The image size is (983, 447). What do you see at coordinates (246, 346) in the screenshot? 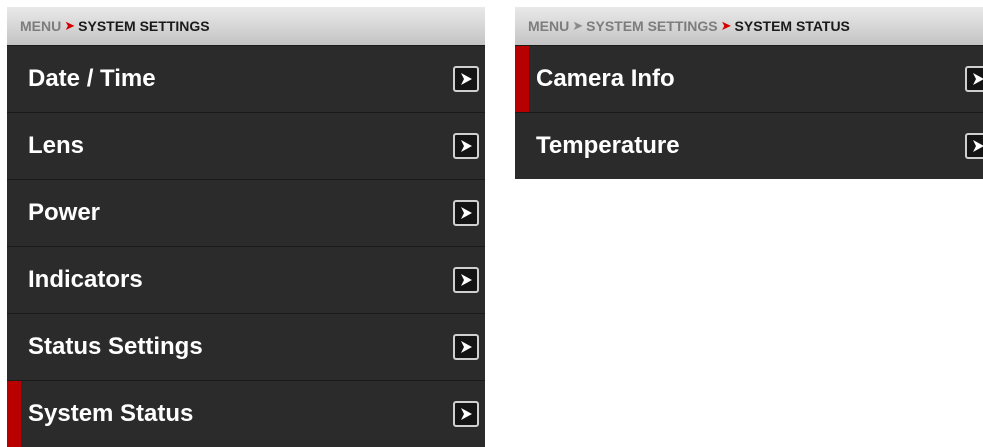
I see `menu-item-status-settings: Status Settings` at bounding box center [246, 346].